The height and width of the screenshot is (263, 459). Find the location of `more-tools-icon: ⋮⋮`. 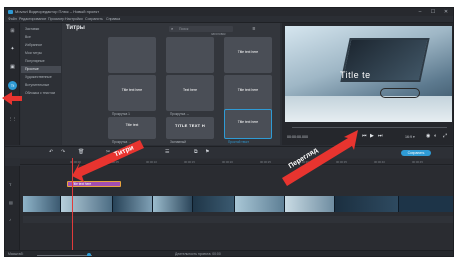

more-tools-icon: ⋮⋮ is located at coordinates (12, 119).